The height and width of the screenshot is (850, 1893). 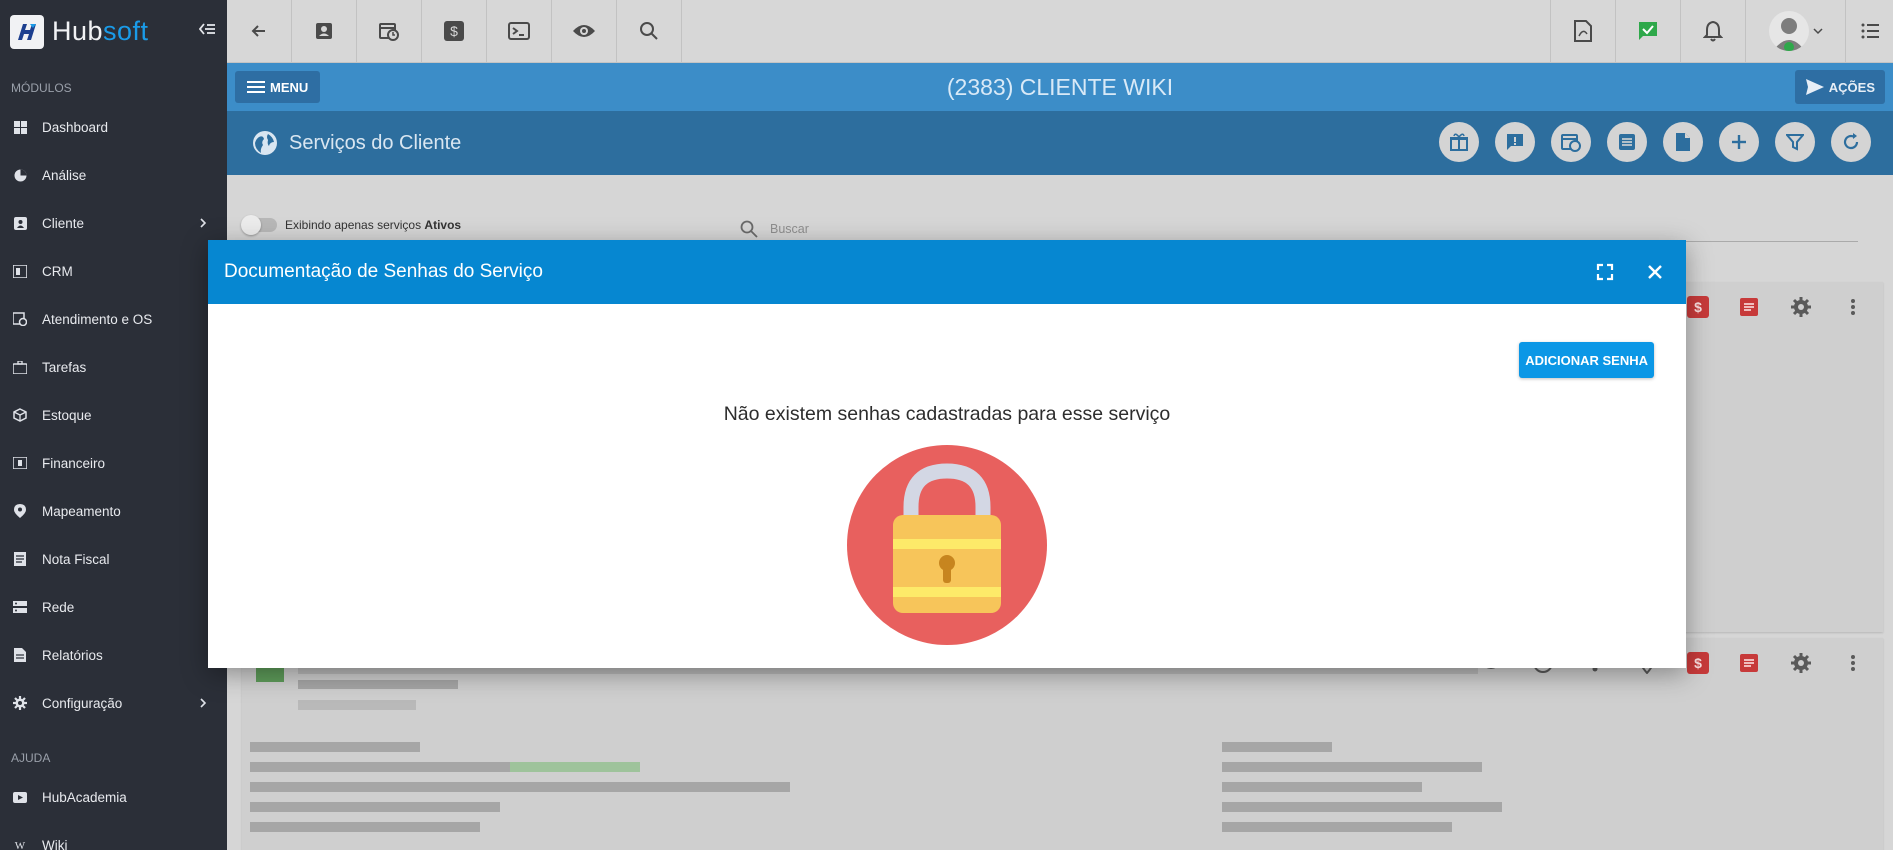 What do you see at coordinates (265, 143) in the screenshot?
I see `globe-icon` at bounding box center [265, 143].